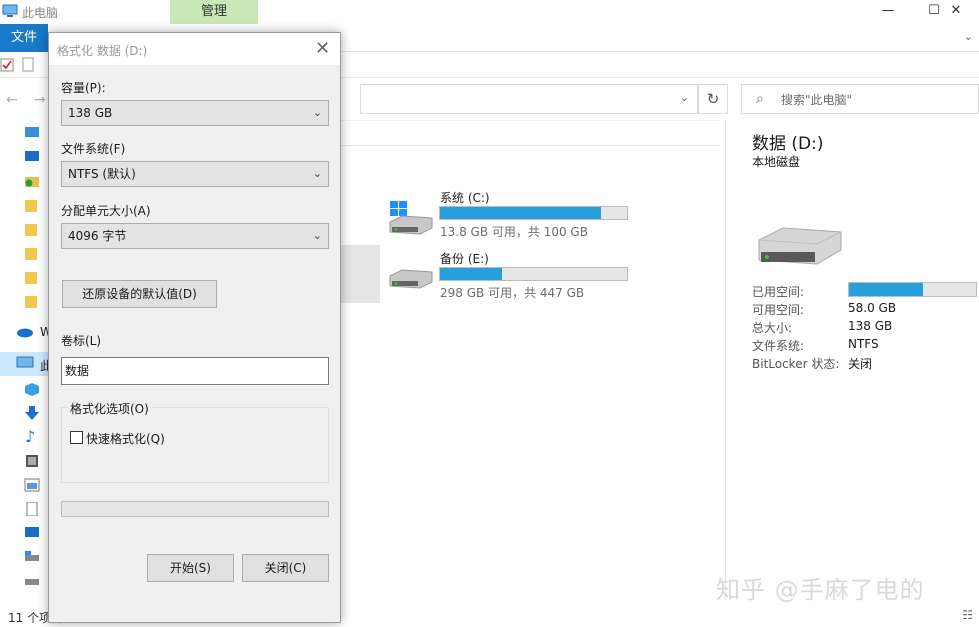  What do you see at coordinates (25, 332) in the screenshot?
I see `onedrive-icon` at bounding box center [25, 332].